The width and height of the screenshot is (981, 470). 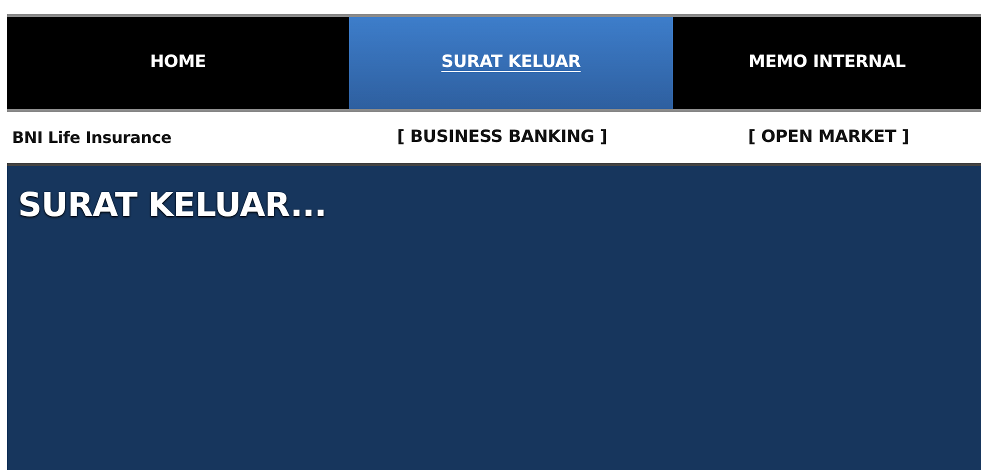 I want to click on company-name: BNI Life Insurance, so click(x=91, y=137).